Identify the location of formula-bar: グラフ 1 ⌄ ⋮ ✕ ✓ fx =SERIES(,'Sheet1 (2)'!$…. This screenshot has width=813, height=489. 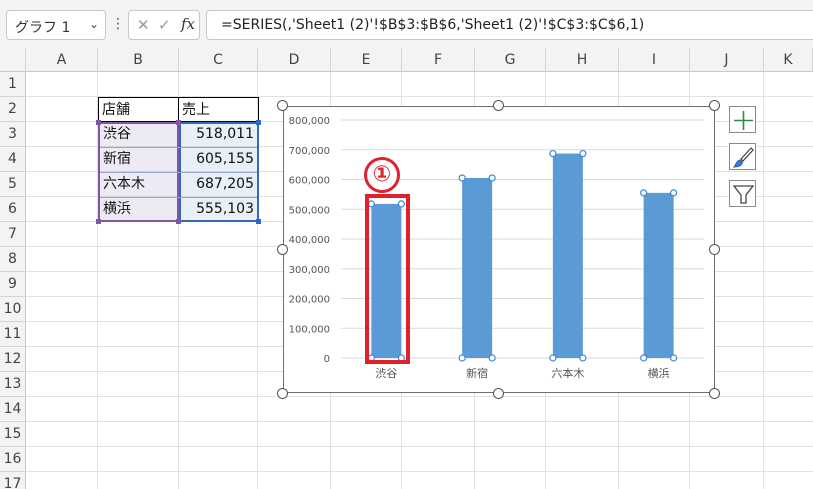
(406, 24).